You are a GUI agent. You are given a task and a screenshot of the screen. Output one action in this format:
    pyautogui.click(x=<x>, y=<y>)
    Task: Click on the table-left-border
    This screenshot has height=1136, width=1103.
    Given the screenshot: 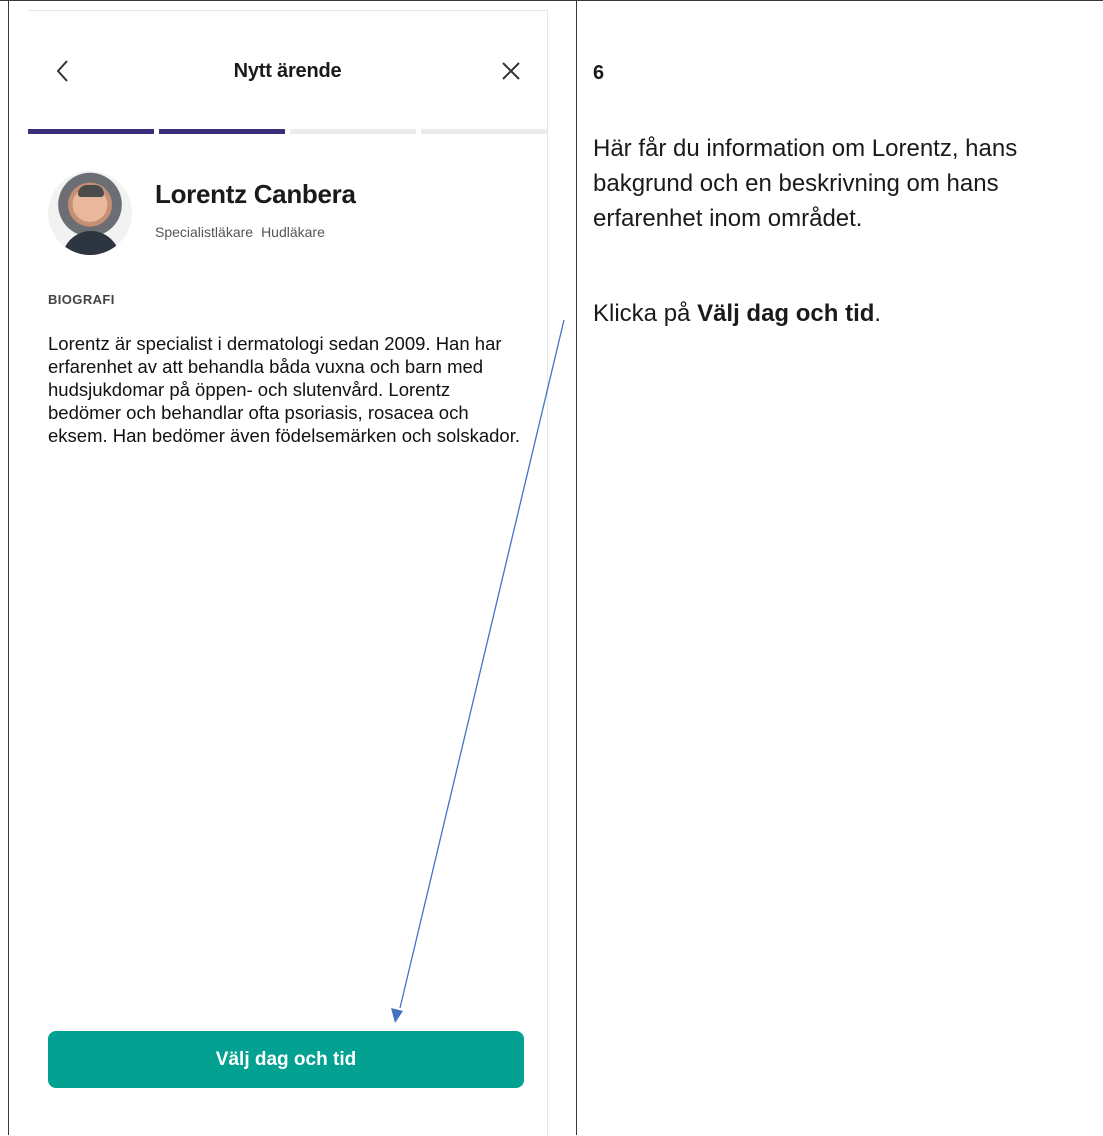 What is the action you would take?
    pyautogui.click(x=8, y=567)
    